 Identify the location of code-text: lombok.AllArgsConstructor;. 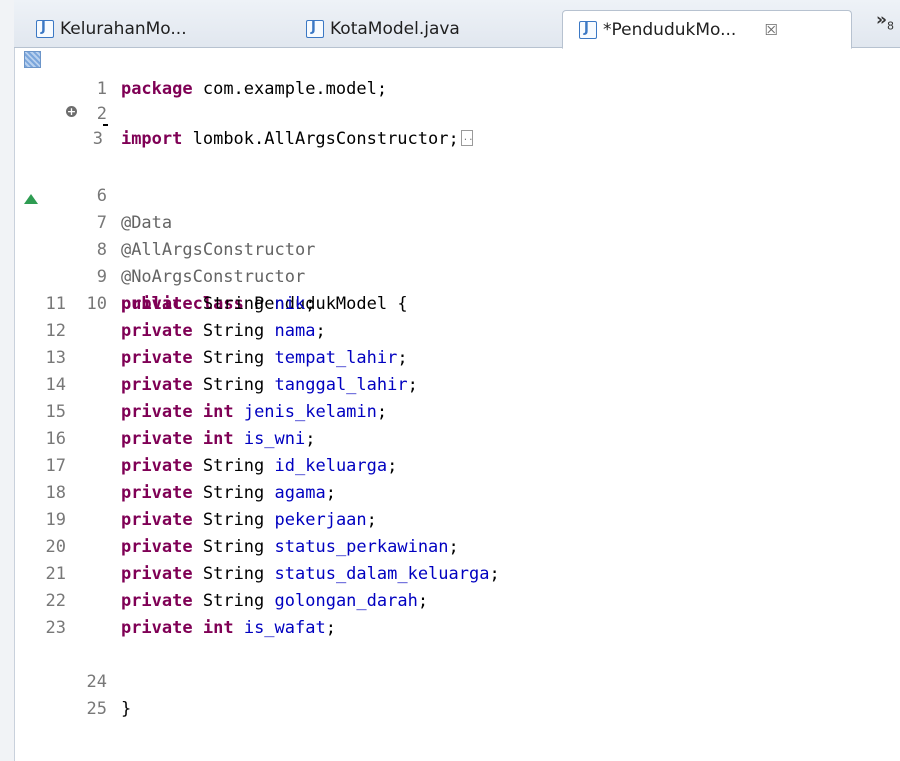
(320, 139).